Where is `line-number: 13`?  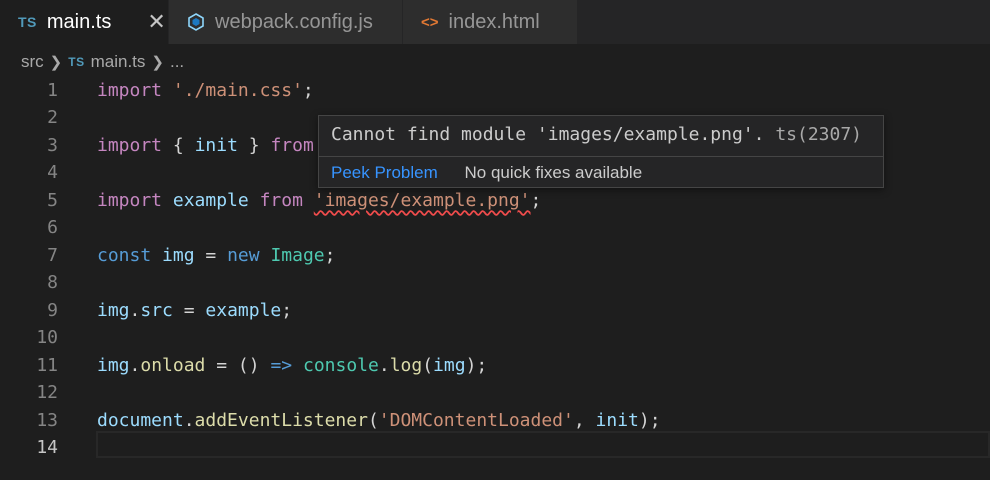 line-number: 13 is located at coordinates (47, 420).